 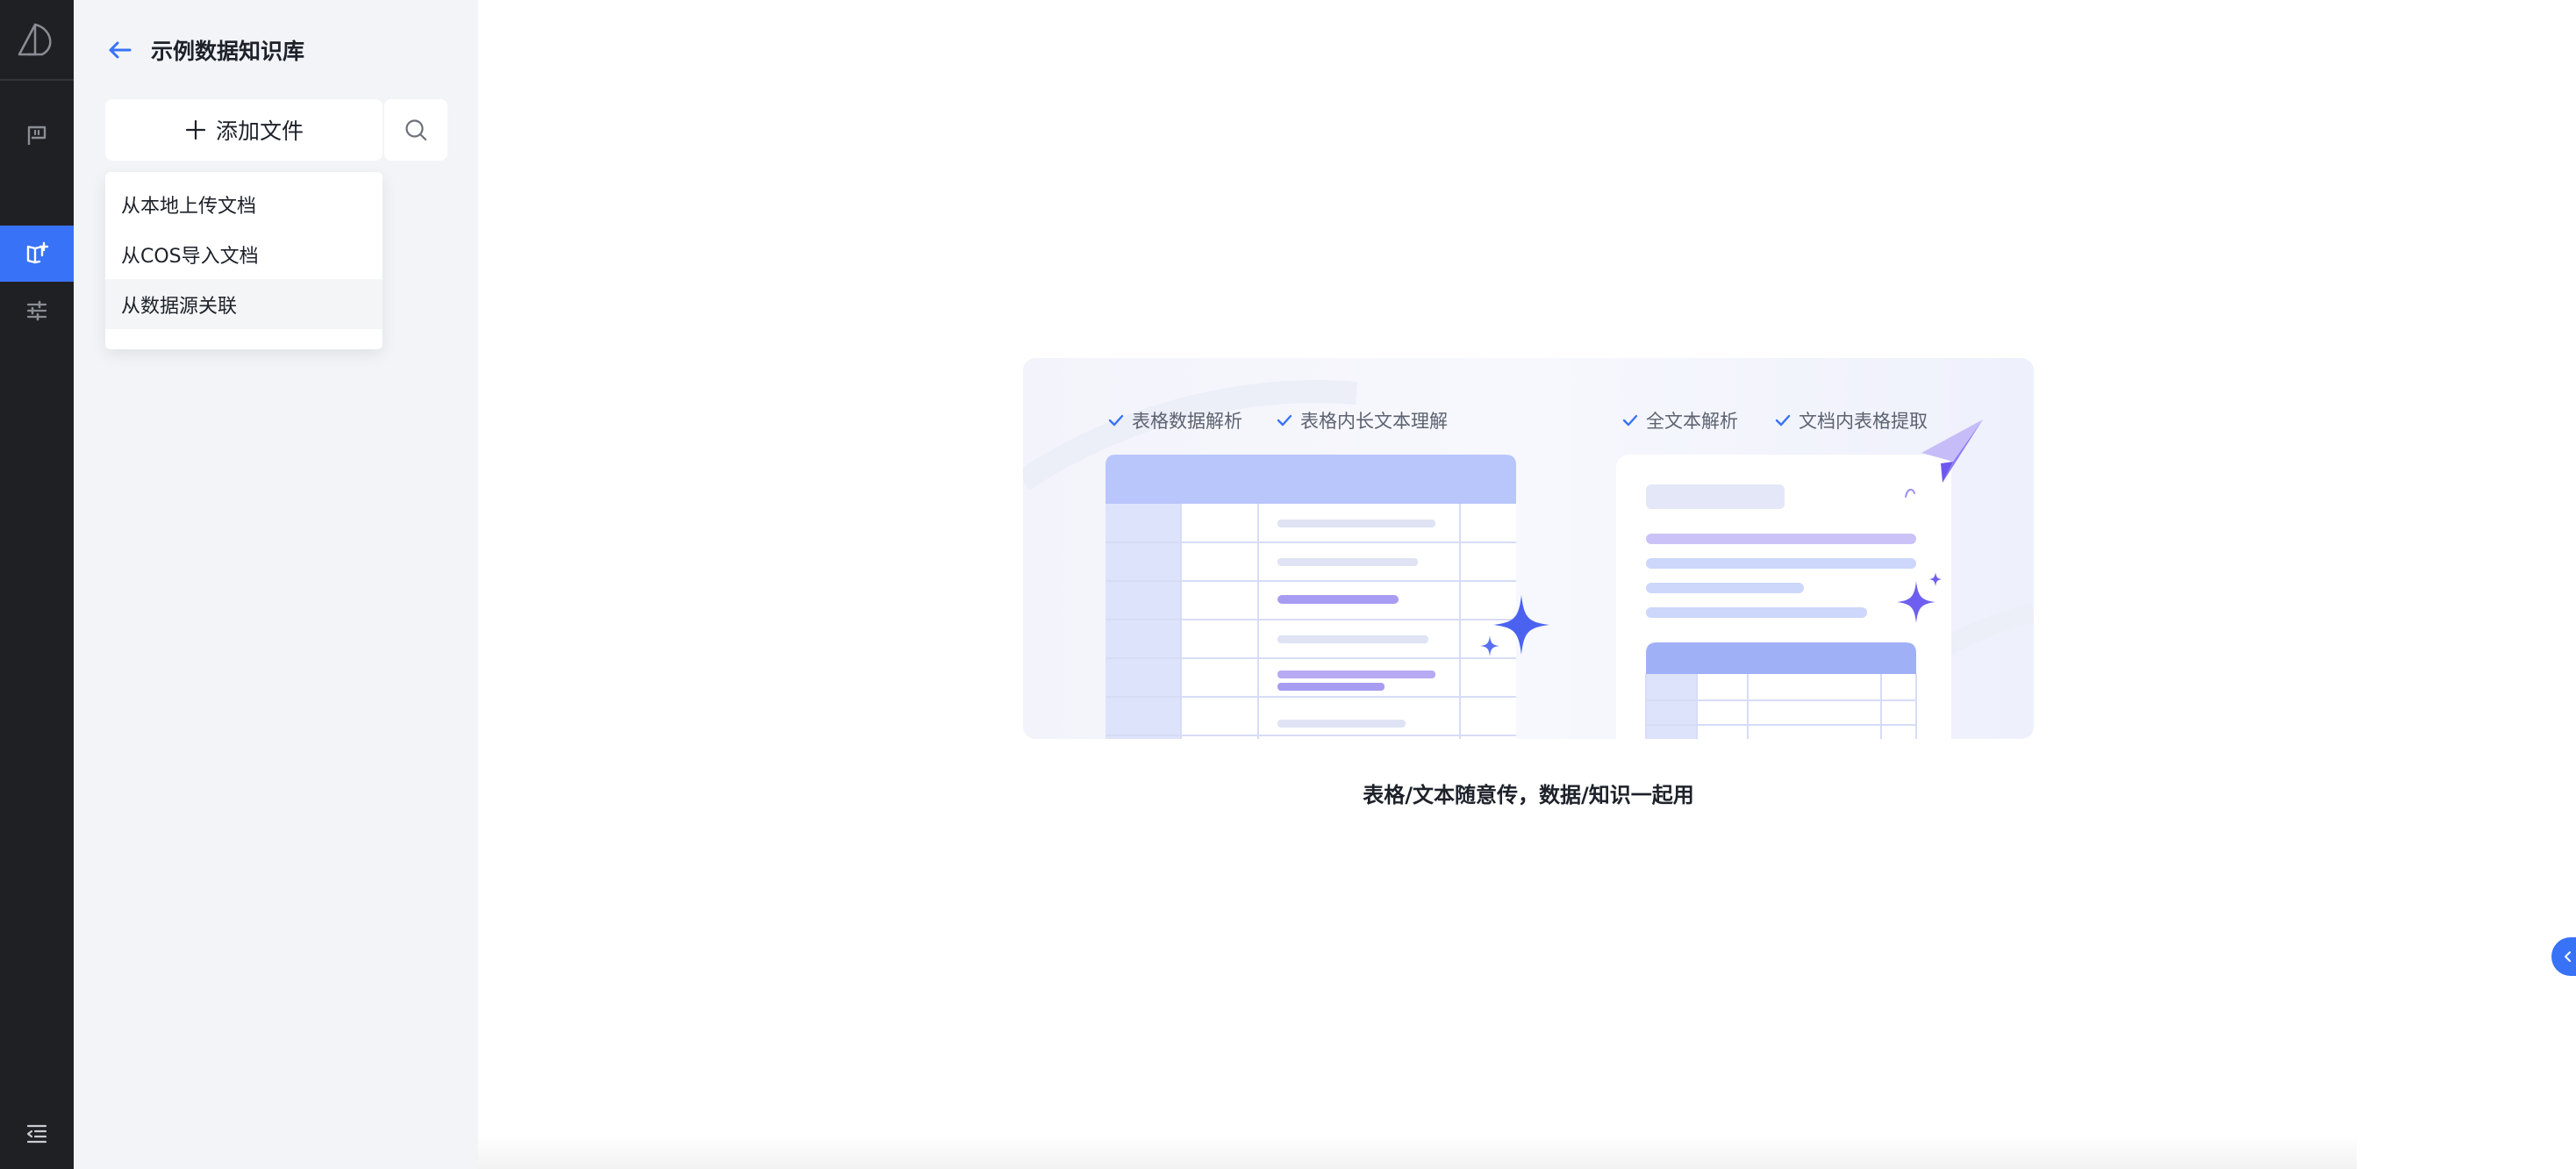 What do you see at coordinates (1374, 421) in the screenshot?
I see `feature-label: 表格内长文本理解` at bounding box center [1374, 421].